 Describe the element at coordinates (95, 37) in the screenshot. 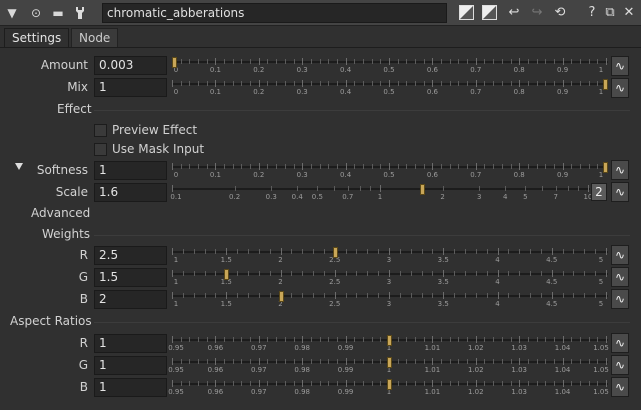

I see `tab-node: Node` at that location.